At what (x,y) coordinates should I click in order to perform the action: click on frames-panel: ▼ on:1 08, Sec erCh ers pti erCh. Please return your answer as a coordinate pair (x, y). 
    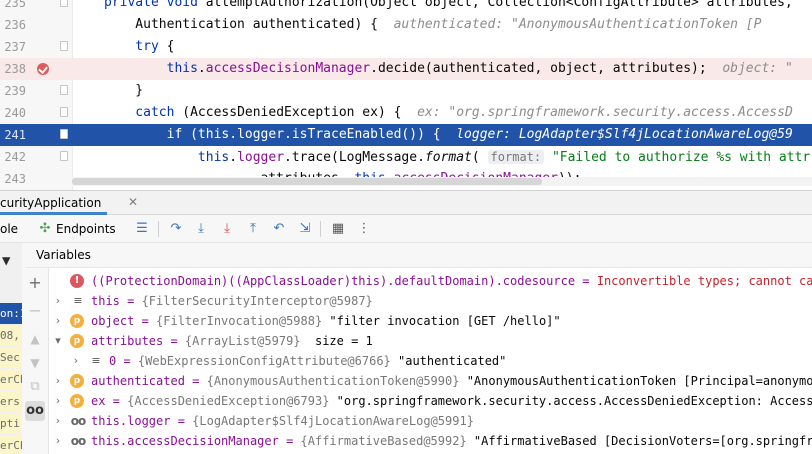
    Looking at the image, I should click on (11, 348).